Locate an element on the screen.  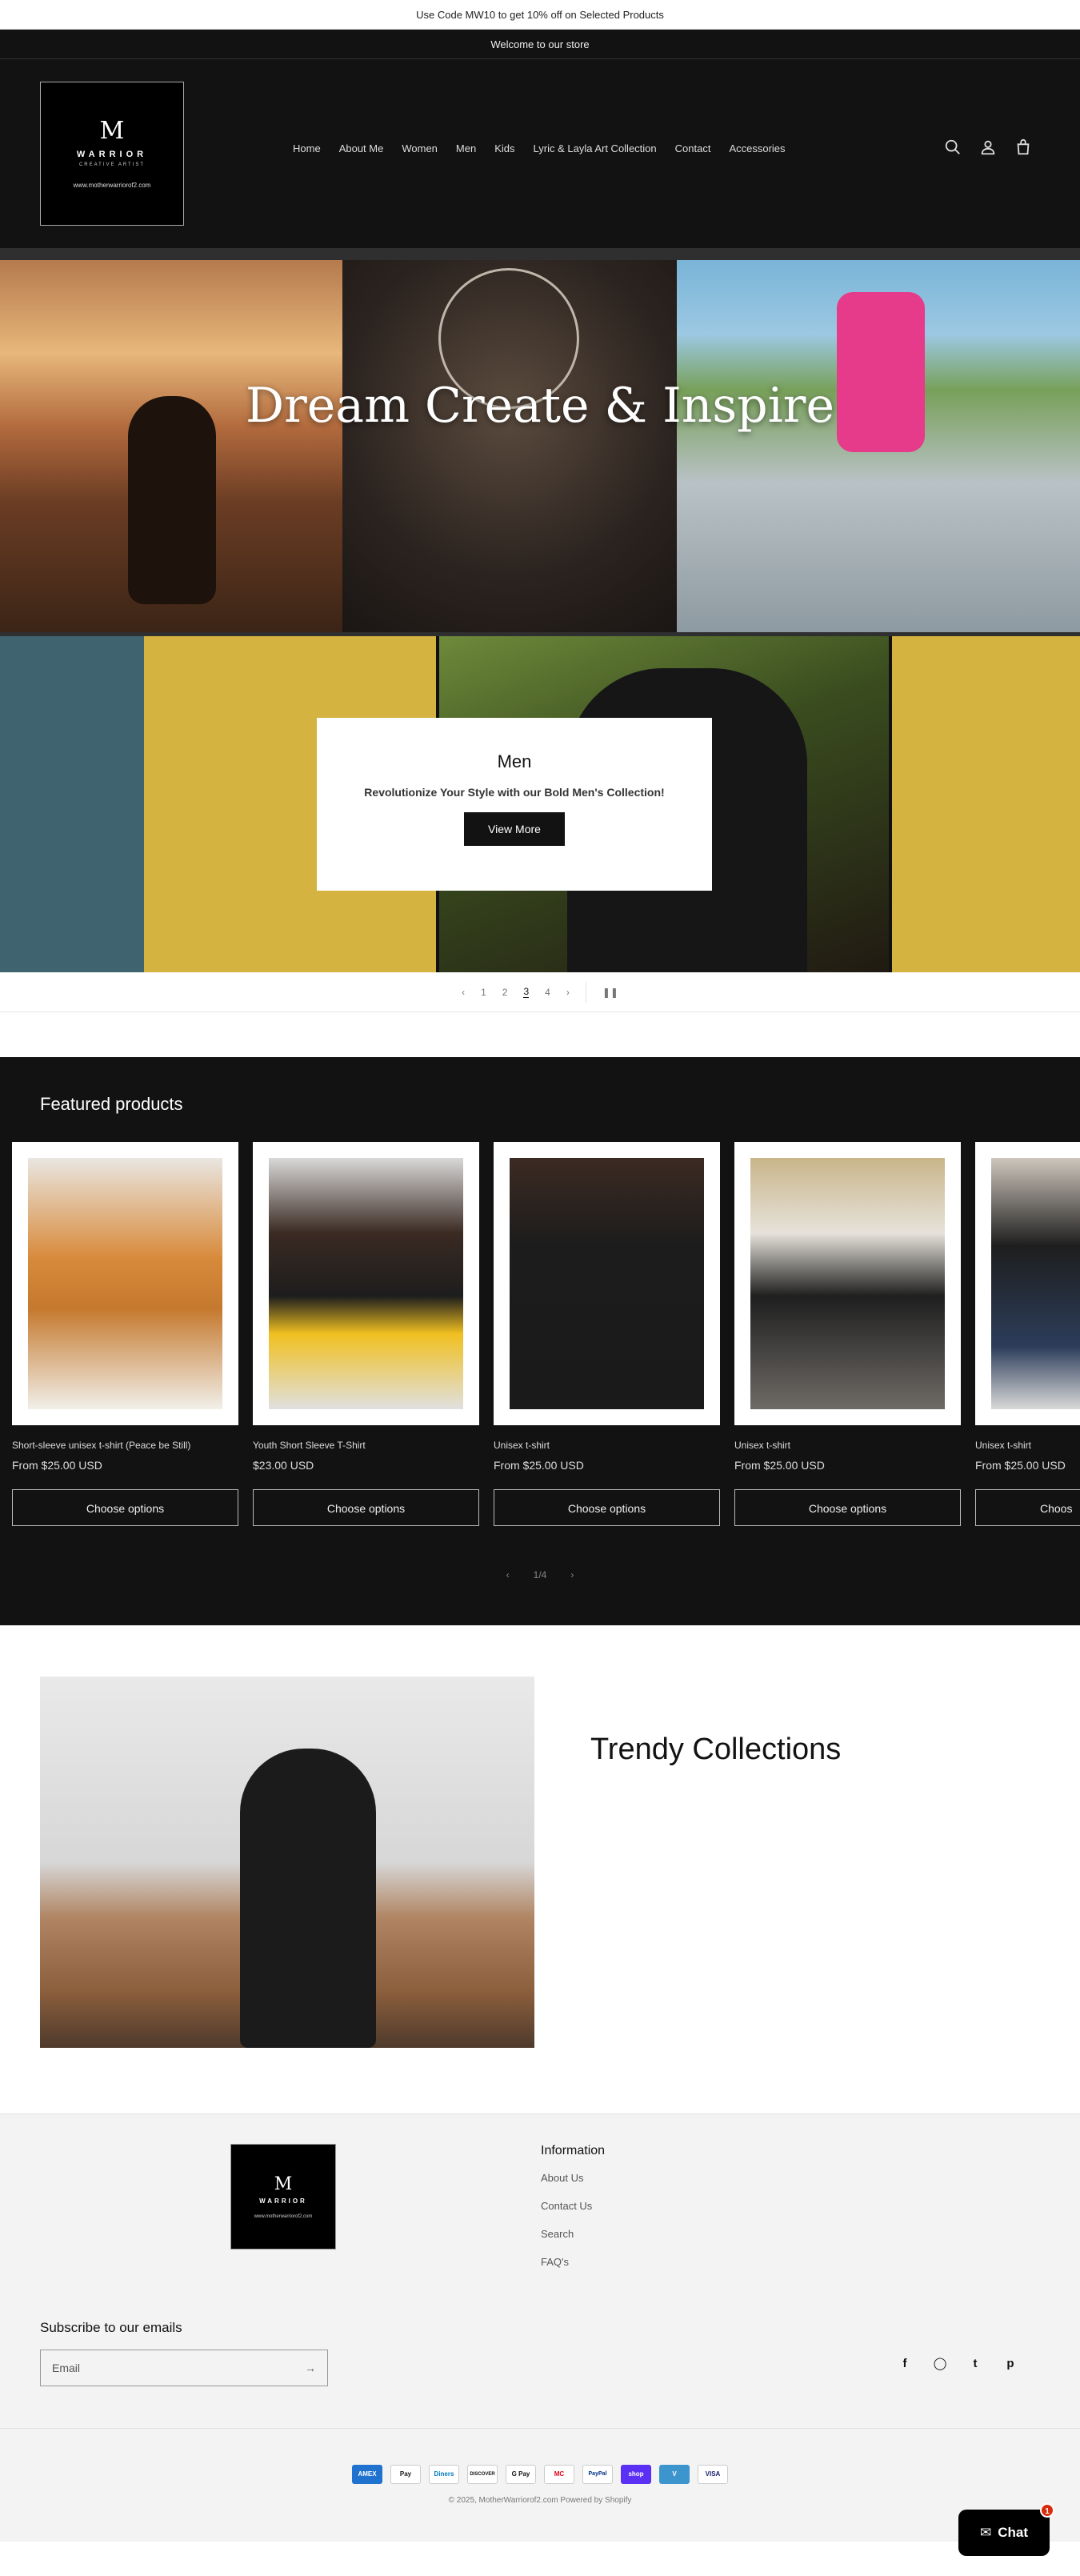
account-icon is located at coordinates (988, 147).